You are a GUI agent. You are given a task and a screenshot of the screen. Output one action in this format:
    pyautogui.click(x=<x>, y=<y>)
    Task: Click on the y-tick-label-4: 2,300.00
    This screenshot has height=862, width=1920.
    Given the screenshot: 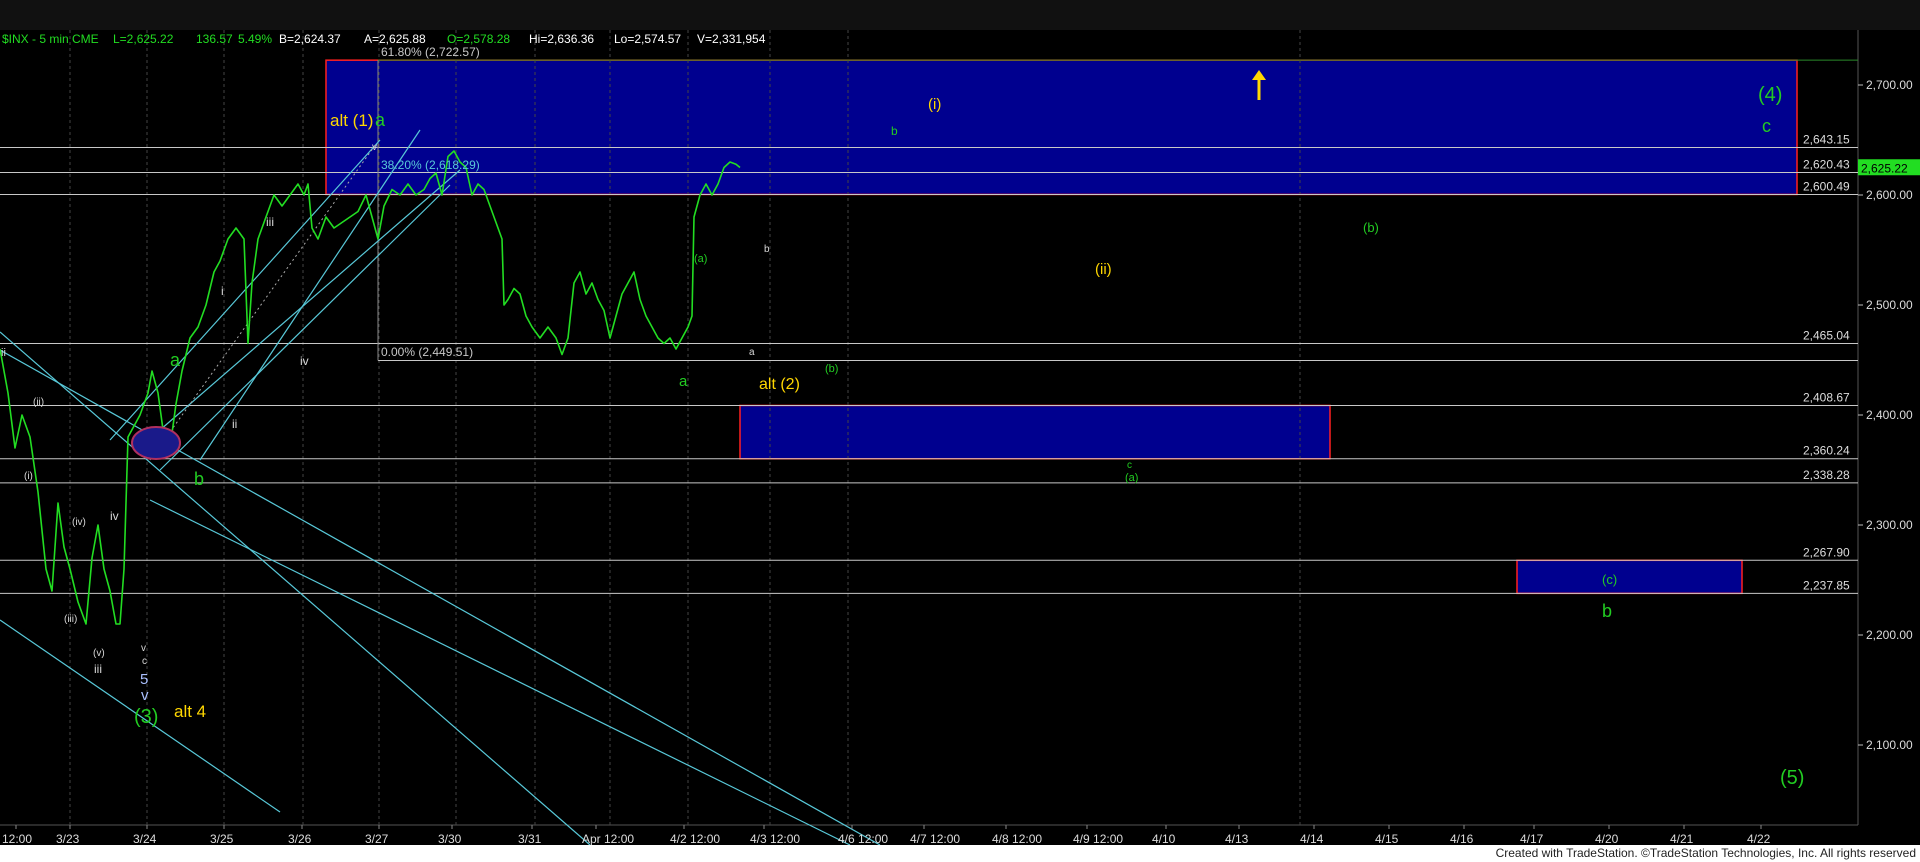 What is the action you would take?
    pyautogui.click(x=1889, y=525)
    